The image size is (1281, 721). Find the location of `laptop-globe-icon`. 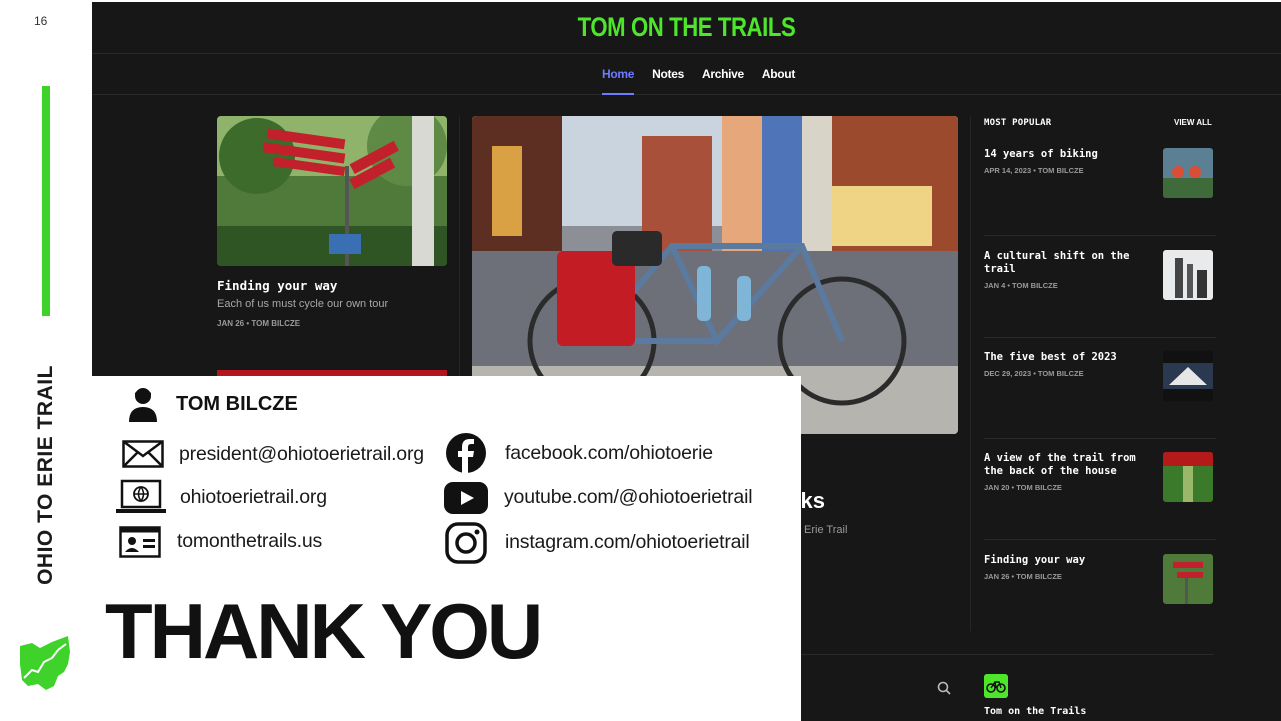

laptop-globe-icon is located at coordinates (141, 496).